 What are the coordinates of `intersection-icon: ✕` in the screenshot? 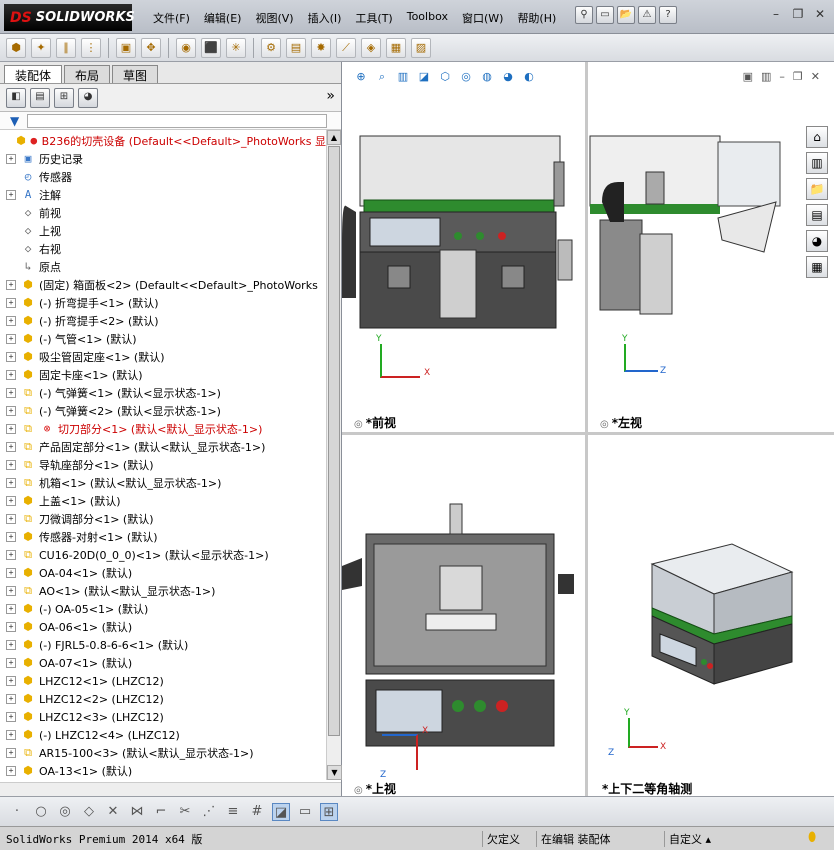 It's located at (113, 812).